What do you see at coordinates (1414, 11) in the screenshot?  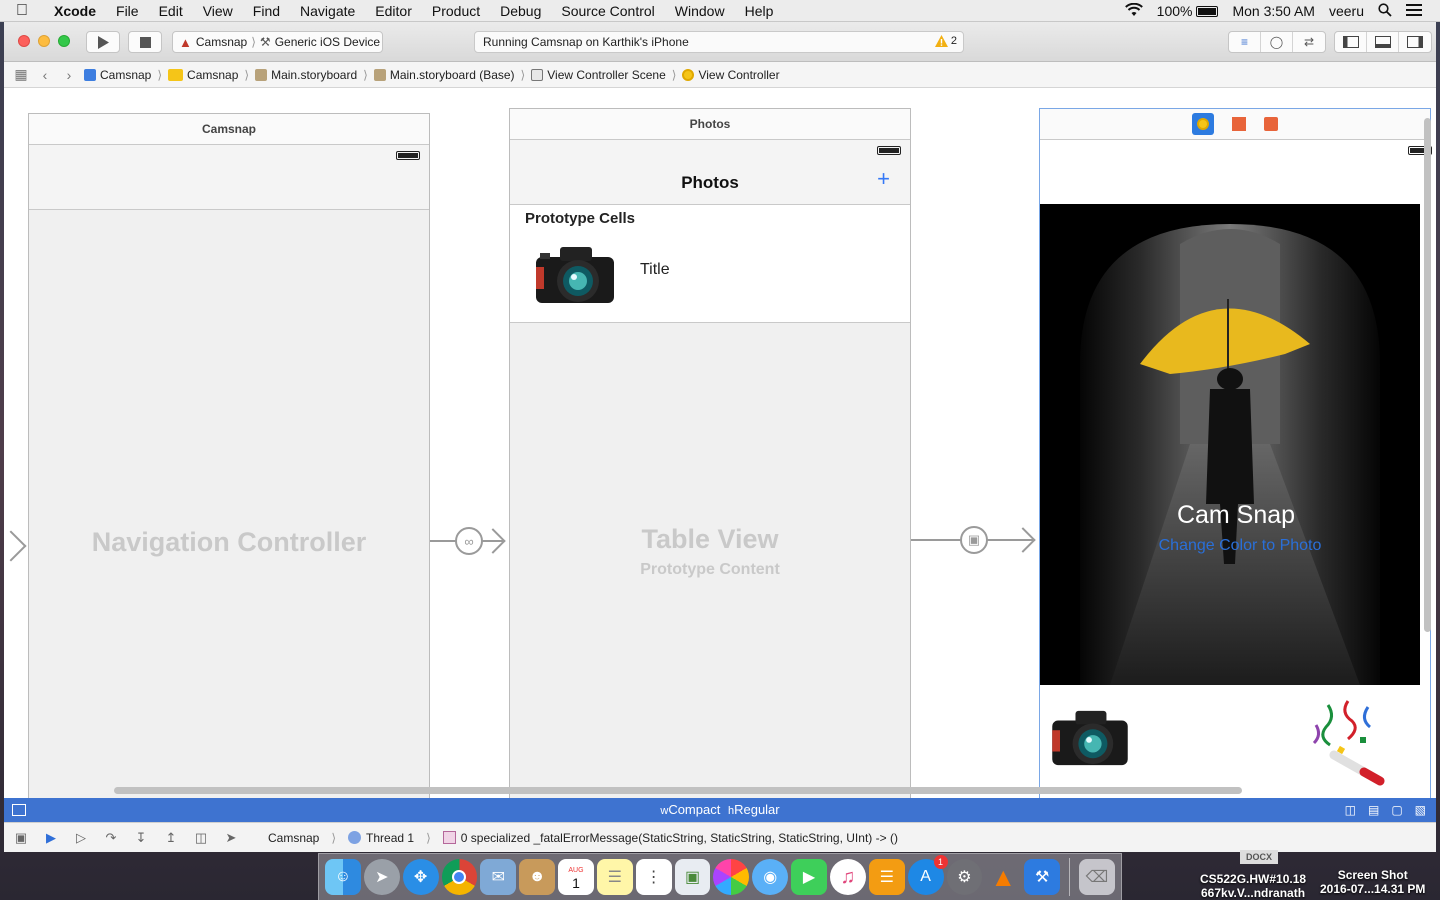 I see `notification-center-icon` at bounding box center [1414, 11].